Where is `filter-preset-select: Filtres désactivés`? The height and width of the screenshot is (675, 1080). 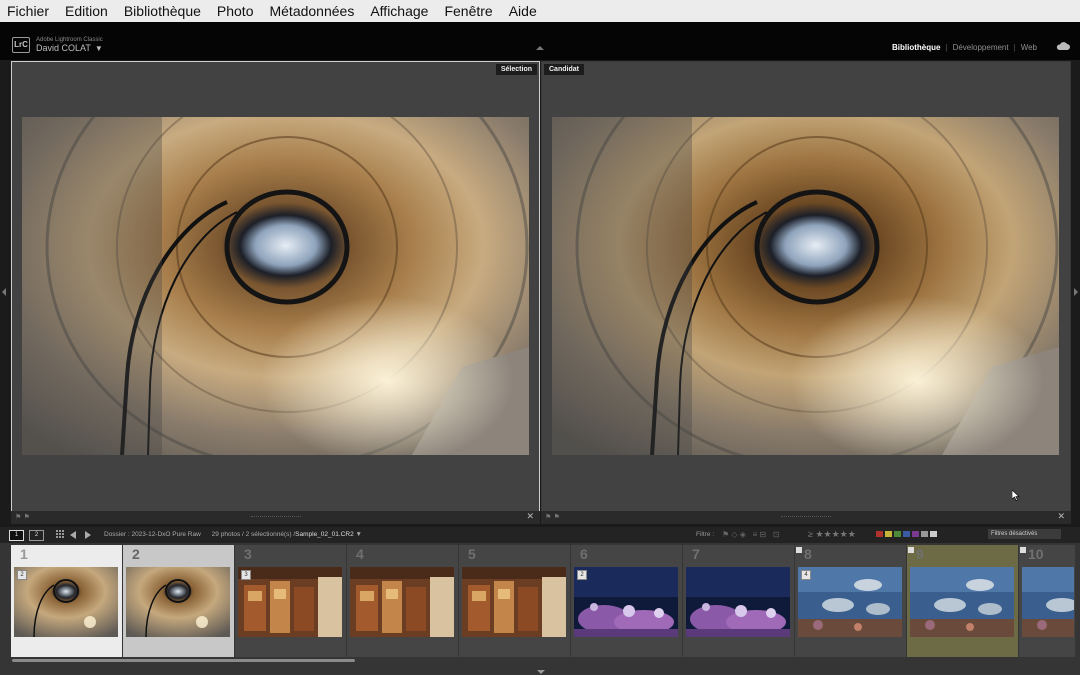 filter-preset-select: Filtres désactivés is located at coordinates (1024, 534).